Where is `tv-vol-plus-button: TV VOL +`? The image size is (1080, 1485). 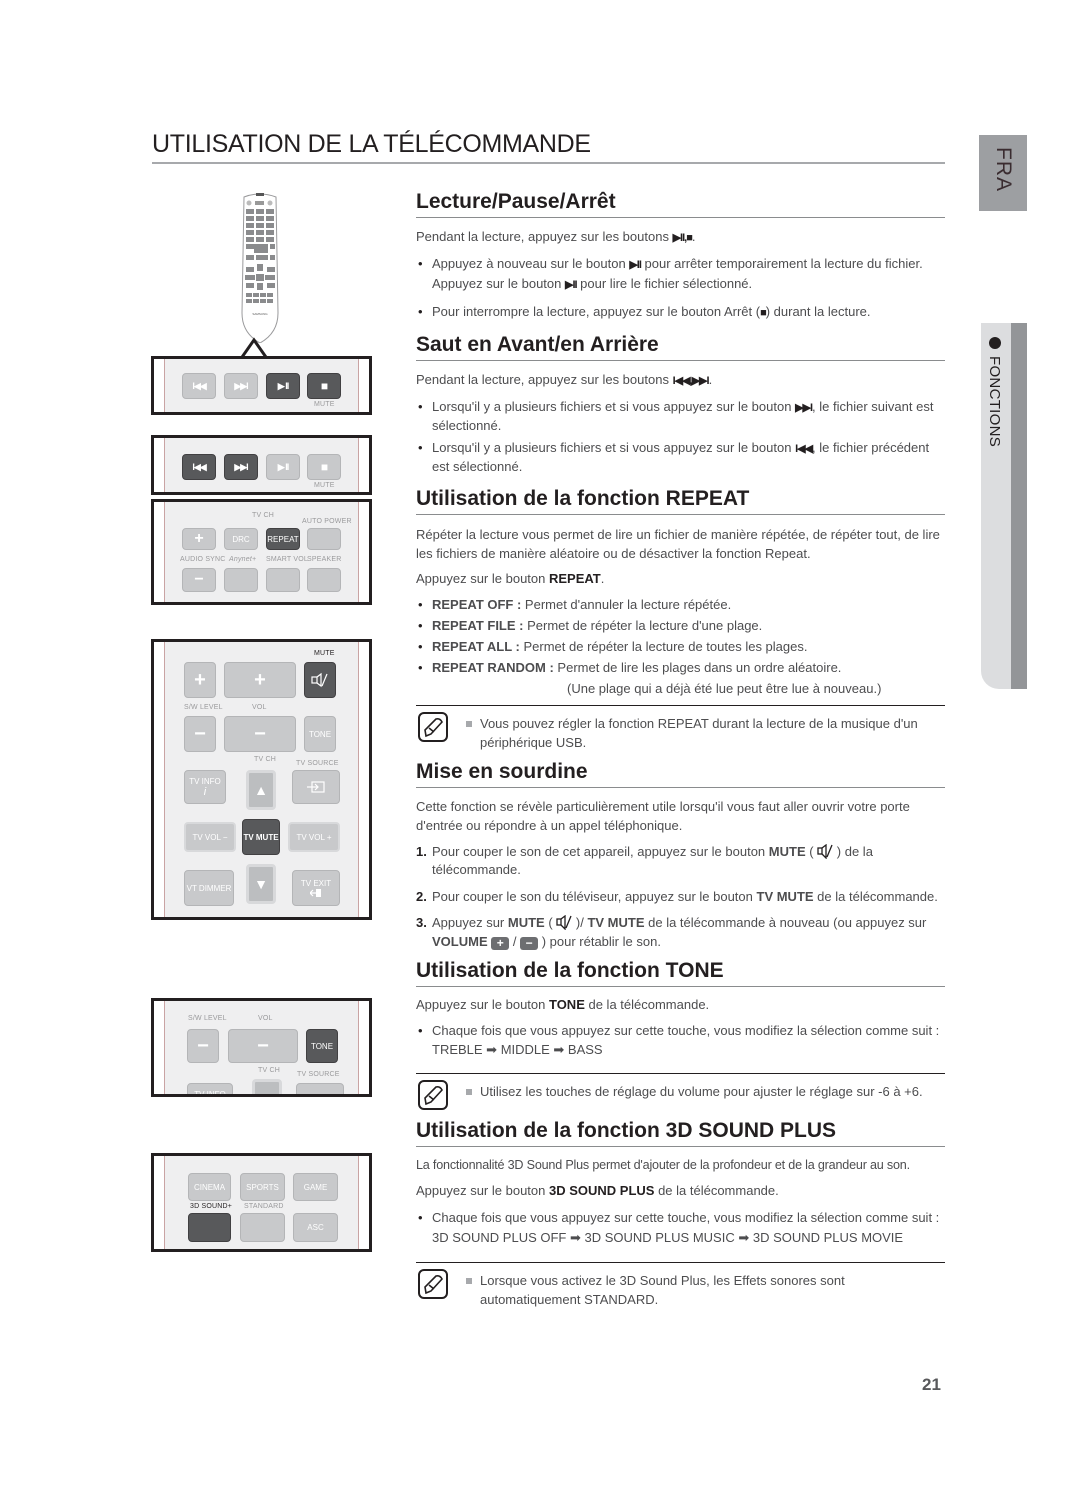
tv-vol-plus-button: TV VOL + is located at coordinates (314, 837).